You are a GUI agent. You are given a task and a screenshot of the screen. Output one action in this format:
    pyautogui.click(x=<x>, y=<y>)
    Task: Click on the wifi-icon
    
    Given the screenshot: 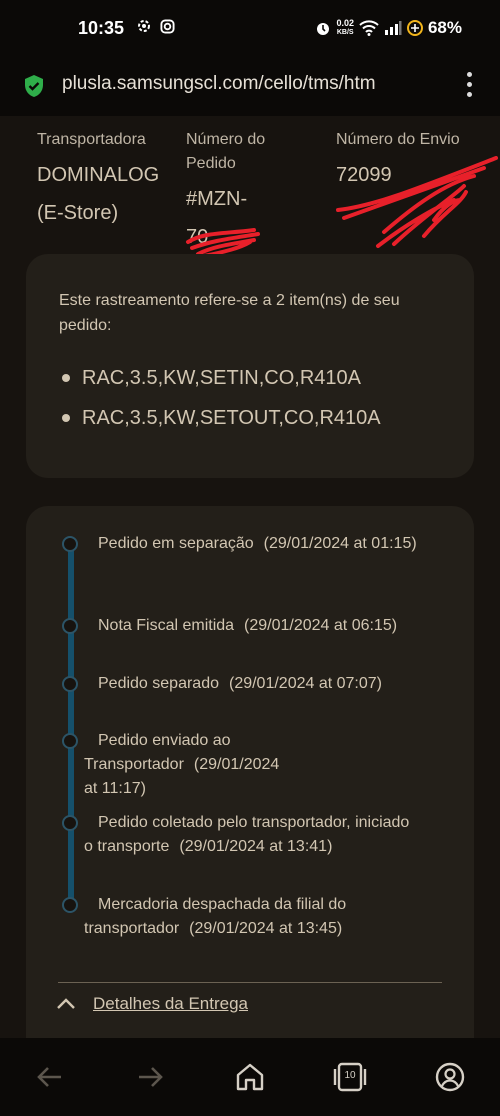 What is the action you would take?
    pyautogui.click(x=369, y=28)
    